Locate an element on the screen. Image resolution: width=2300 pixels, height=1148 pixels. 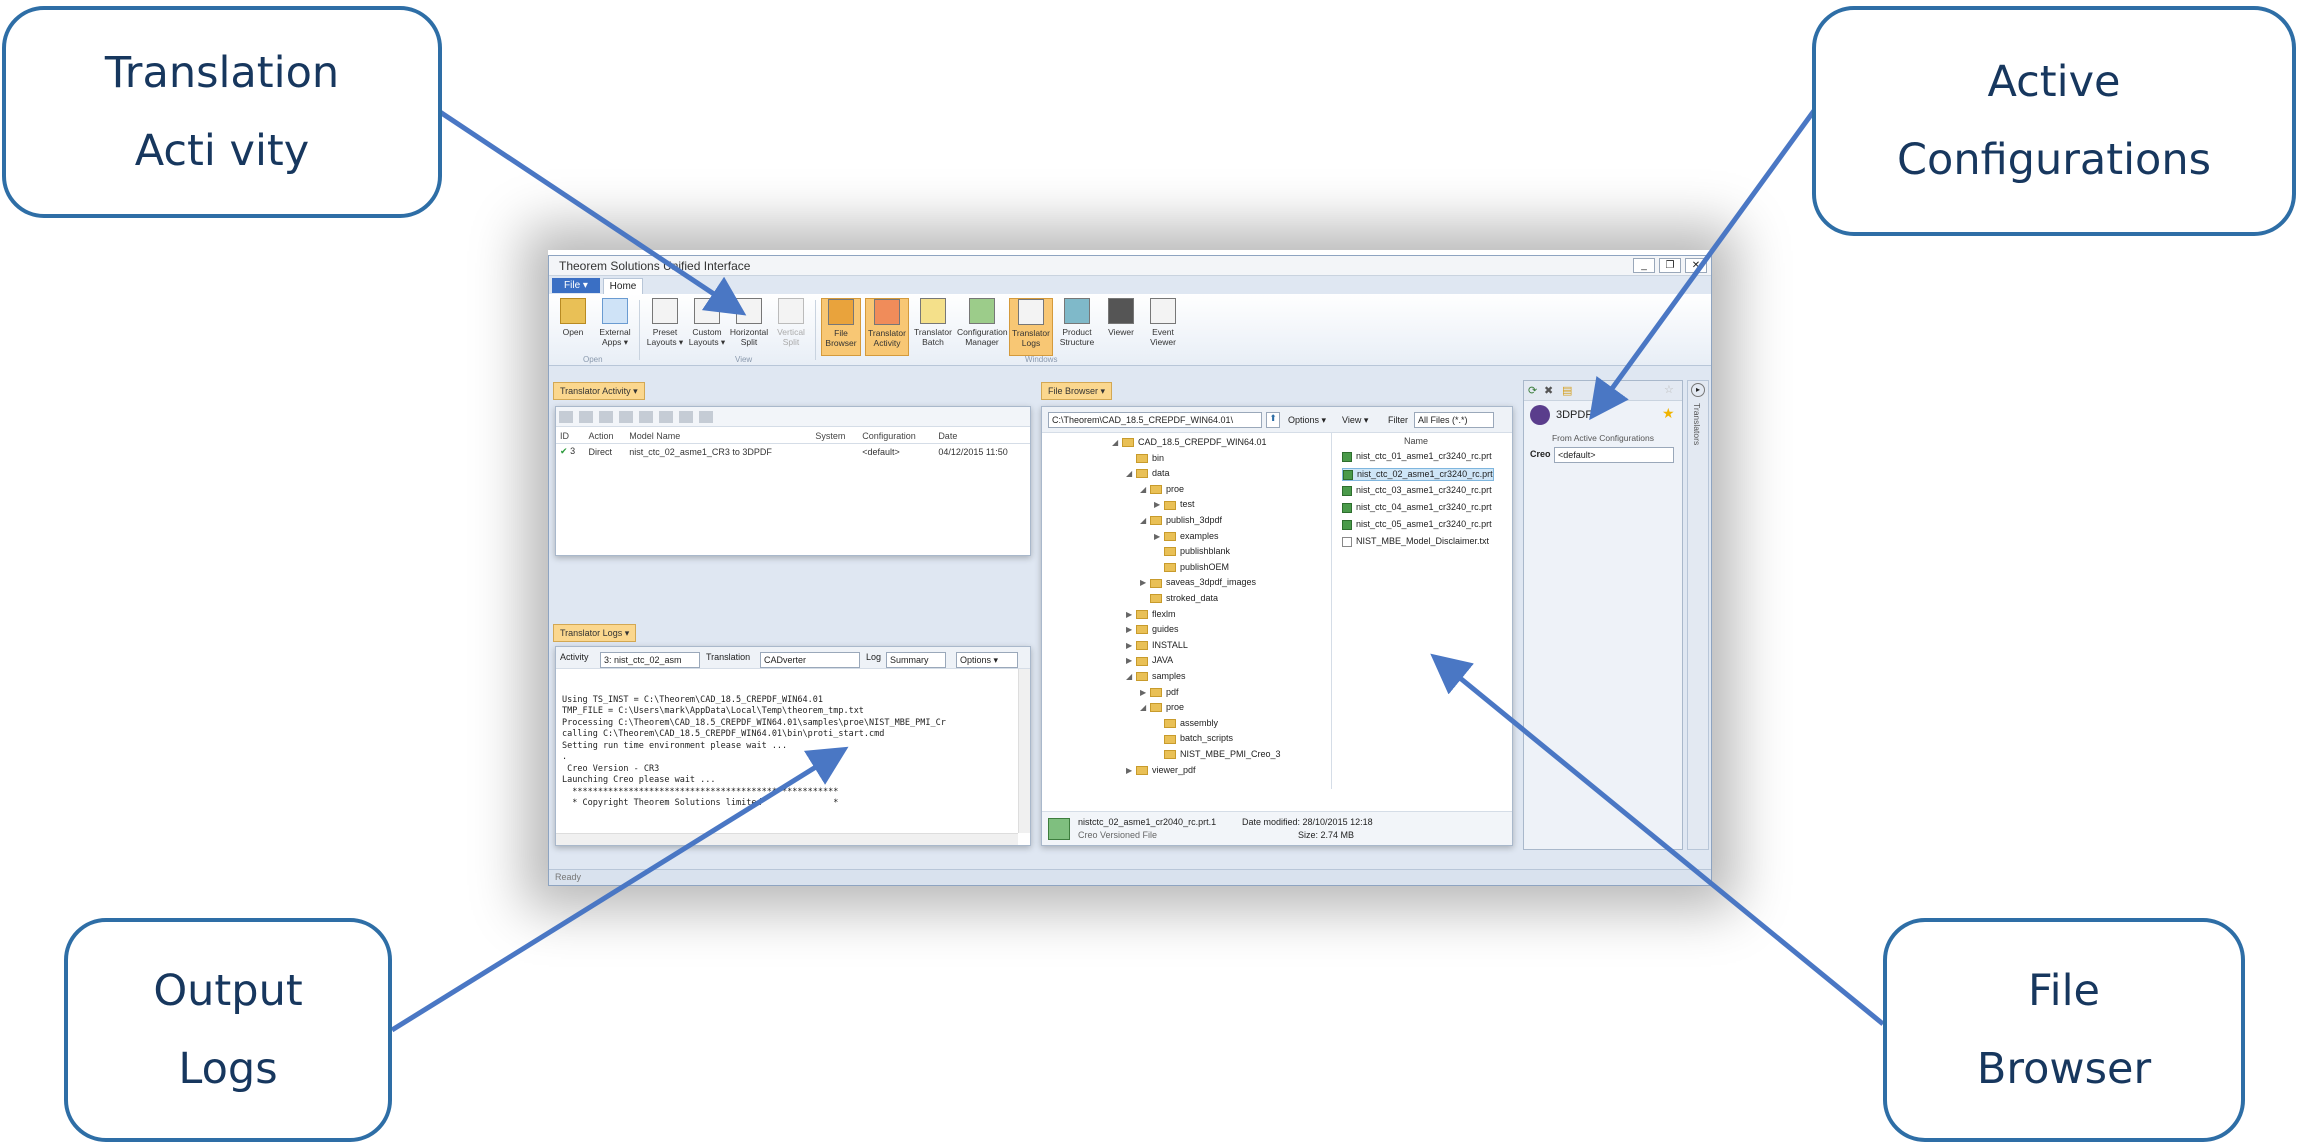
list-item: nist_ctc_02_asme1_cr3240_rc.prt is located at coordinates (1418, 474).